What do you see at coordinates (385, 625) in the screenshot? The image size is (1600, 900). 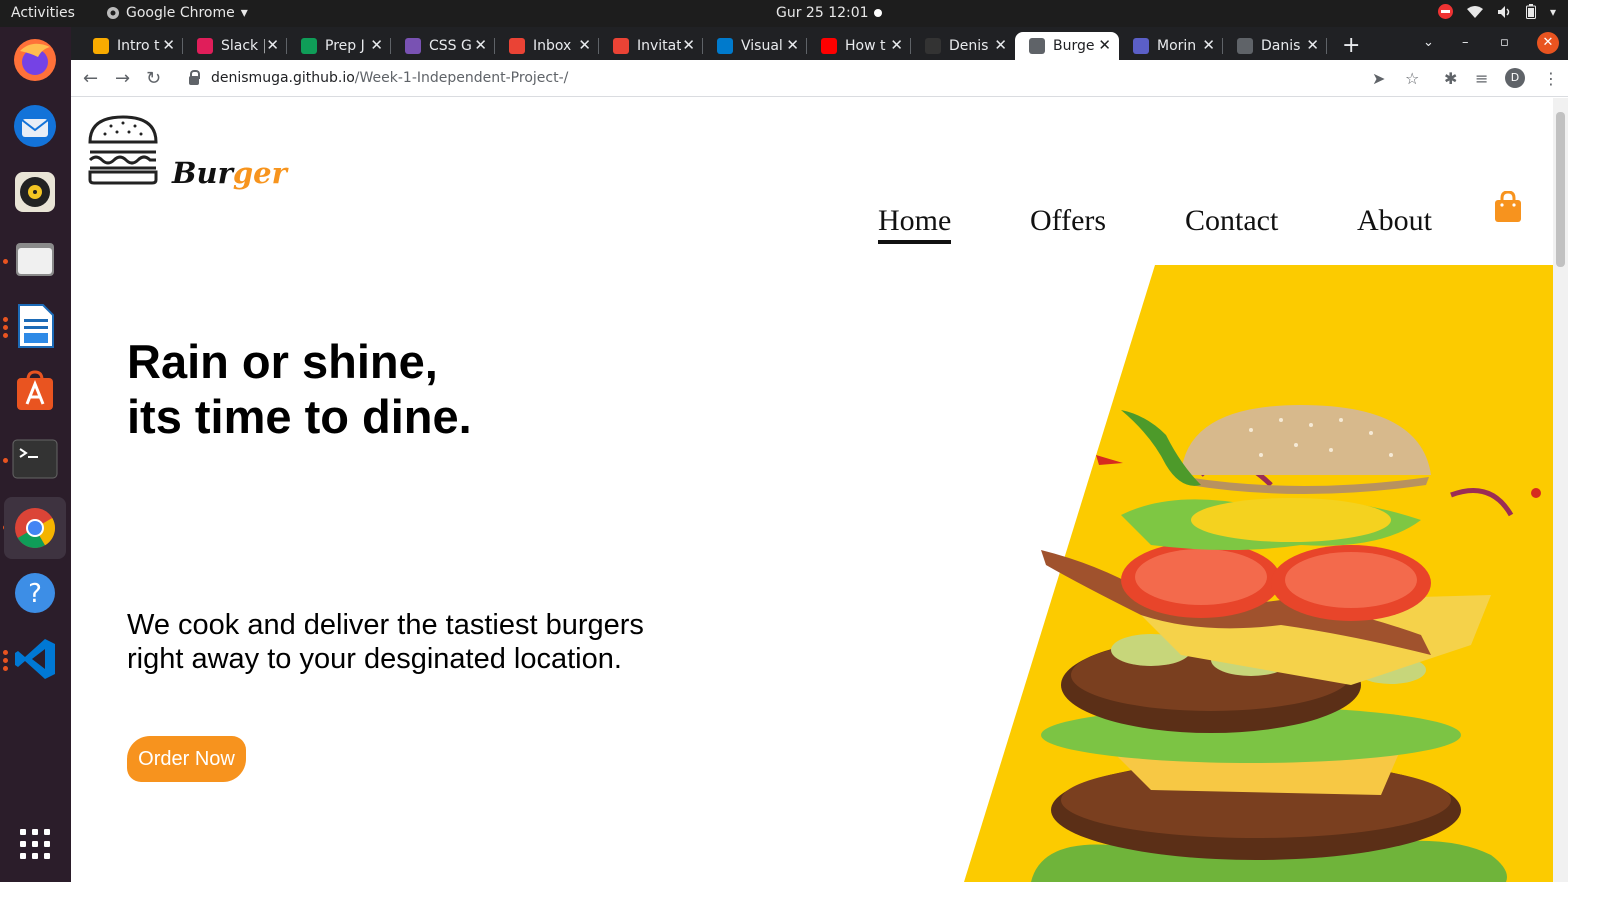 I see `subtext-line-1: We cook and deliver the tastiest burgers` at bounding box center [385, 625].